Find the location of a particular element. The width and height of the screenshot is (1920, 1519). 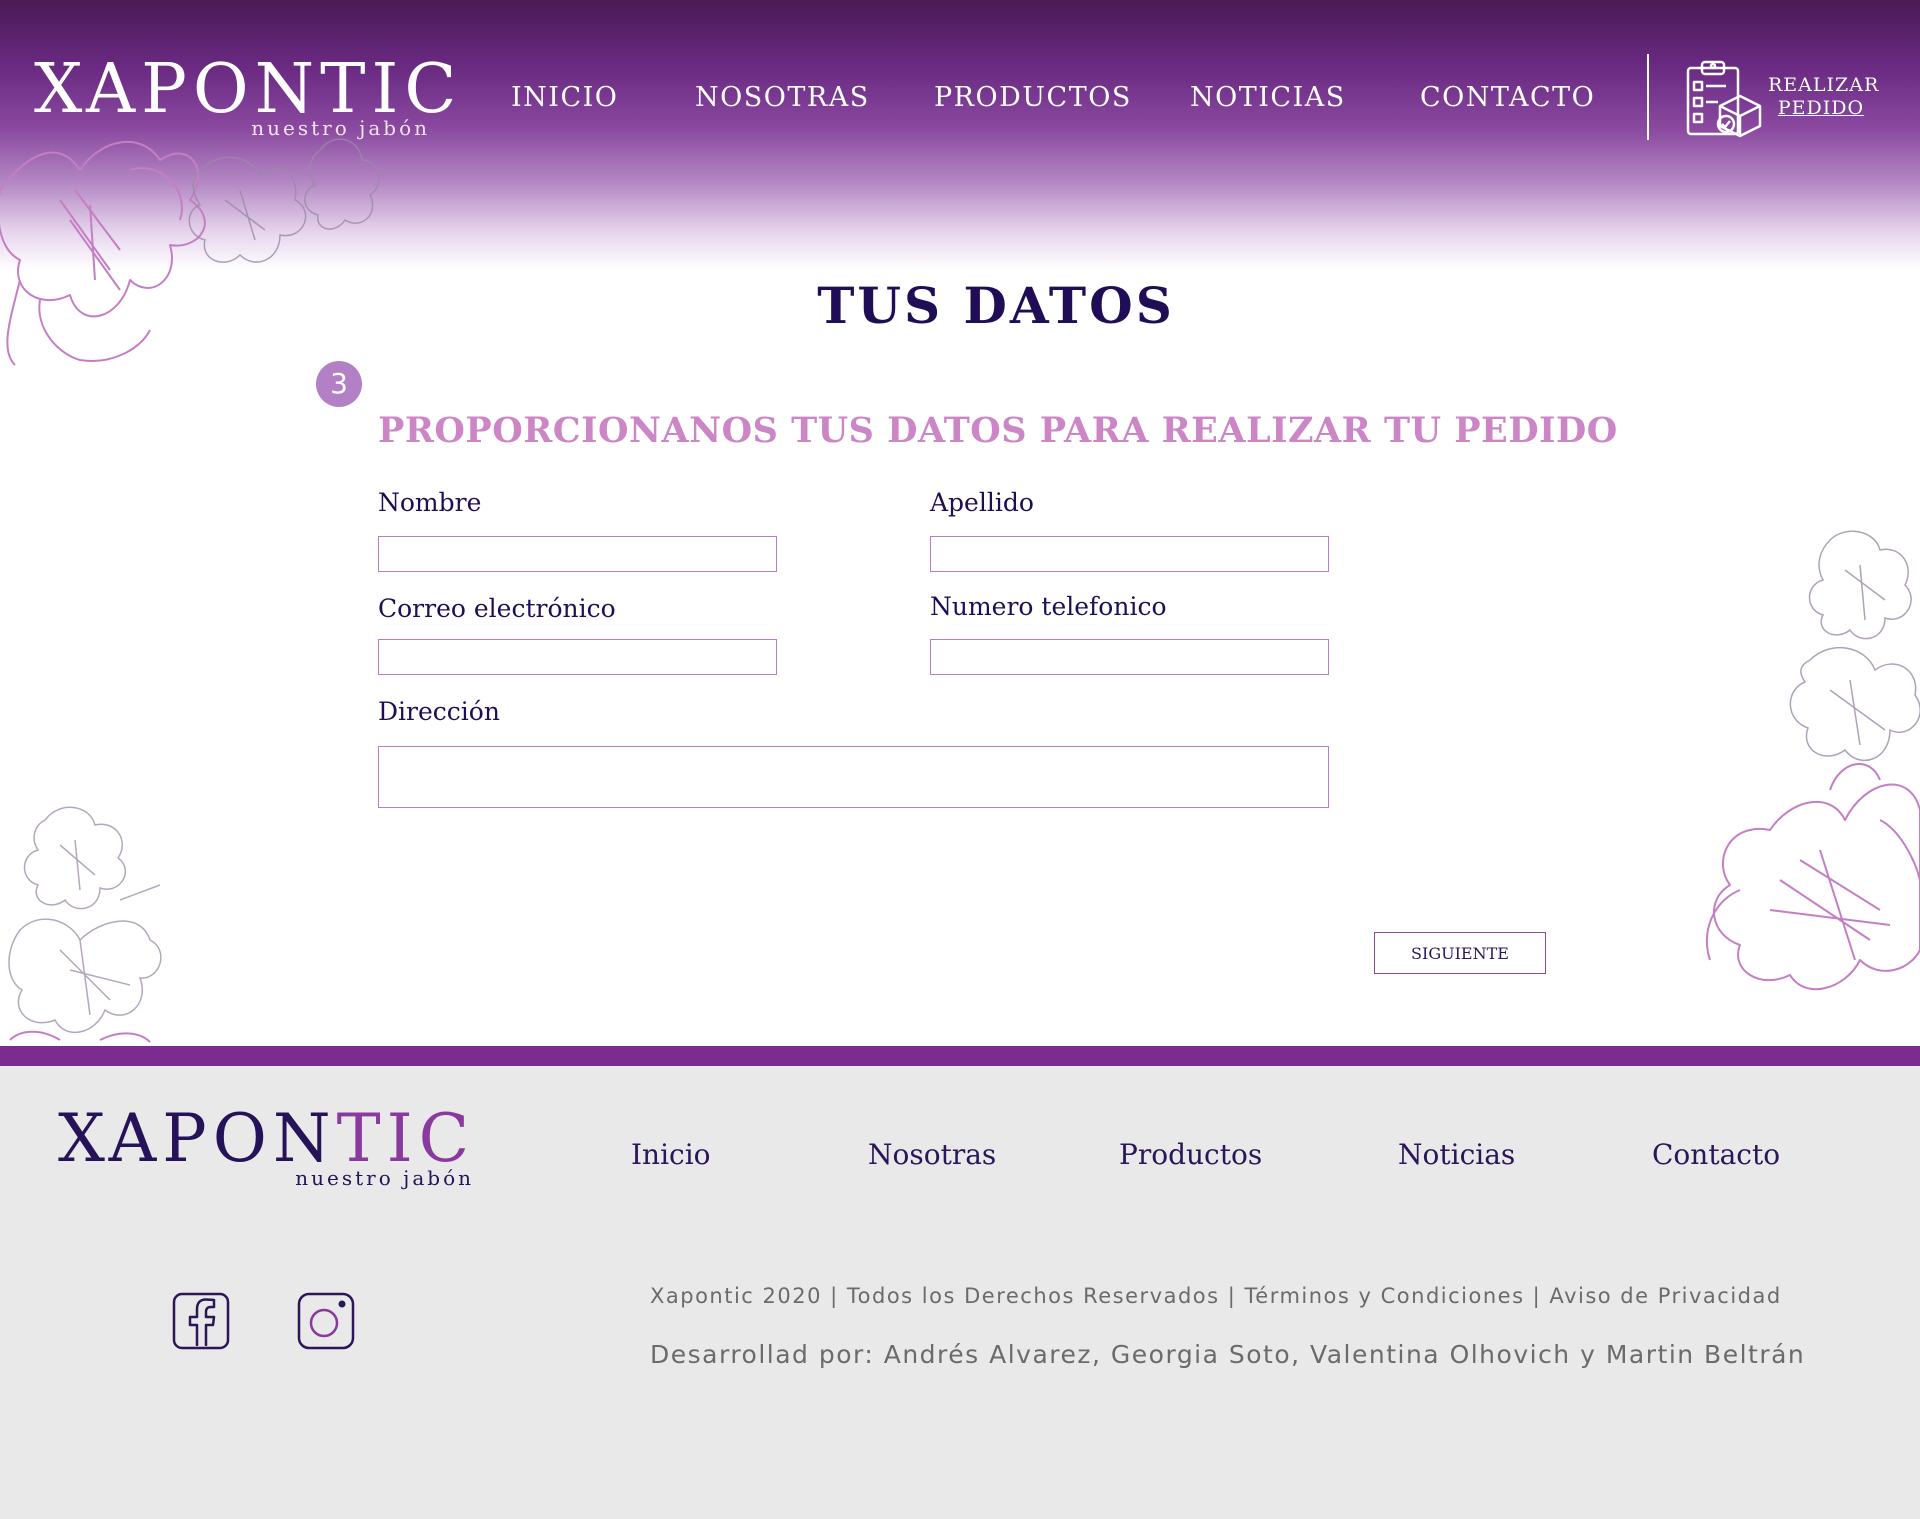

email-label: Correo electrónico is located at coordinates (497, 608).